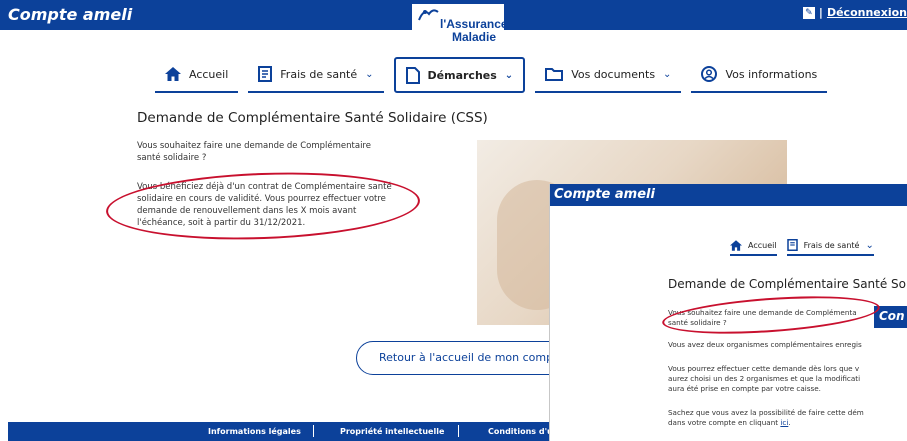 The height and width of the screenshot is (441, 907). What do you see at coordinates (867, 12) in the screenshot?
I see `logout-link: Déconnexion` at bounding box center [867, 12].